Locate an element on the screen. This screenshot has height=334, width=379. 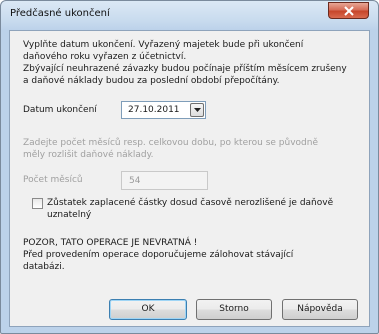
chevron-down-icon is located at coordinates (197, 110).